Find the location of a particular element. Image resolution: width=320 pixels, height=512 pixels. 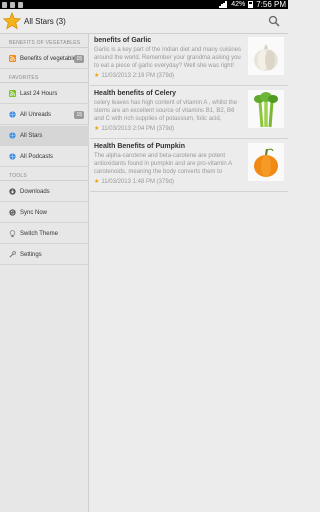

wrench-icon is located at coordinates (12, 255).